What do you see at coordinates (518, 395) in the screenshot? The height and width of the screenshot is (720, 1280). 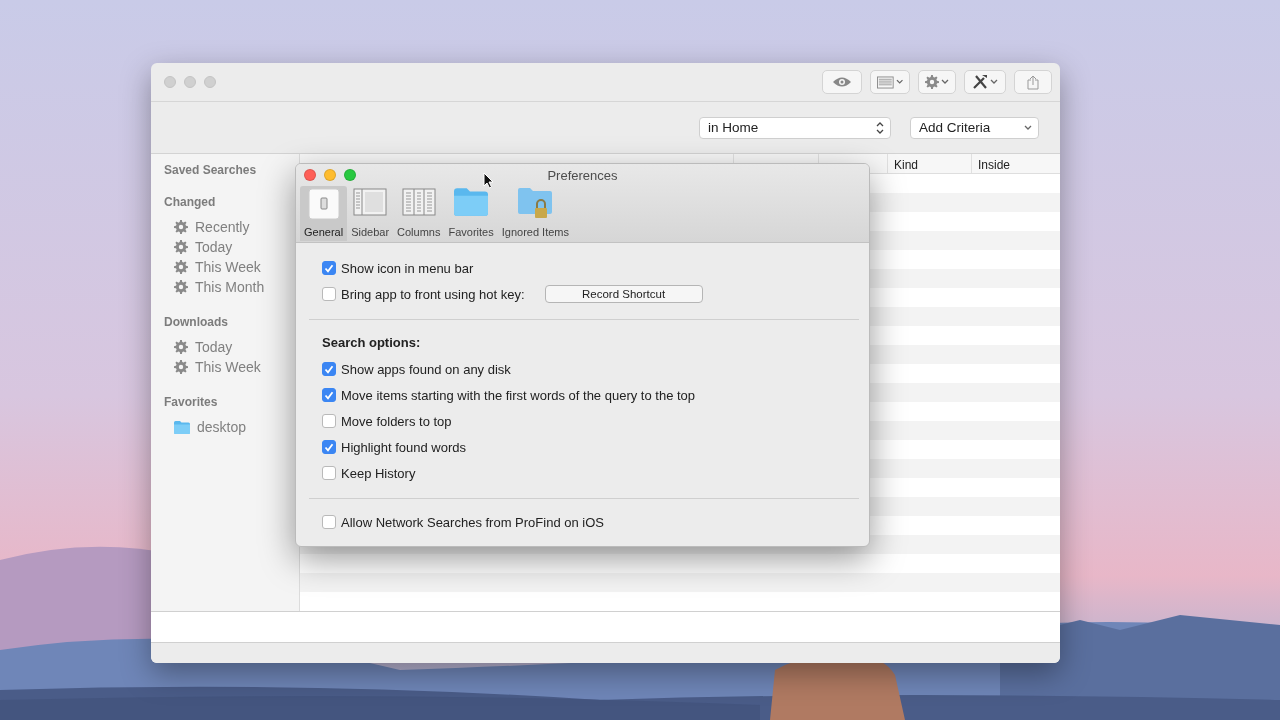 I see `checkbox-label: Move items starting with the first words of the query to the top` at bounding box center [518, 395].